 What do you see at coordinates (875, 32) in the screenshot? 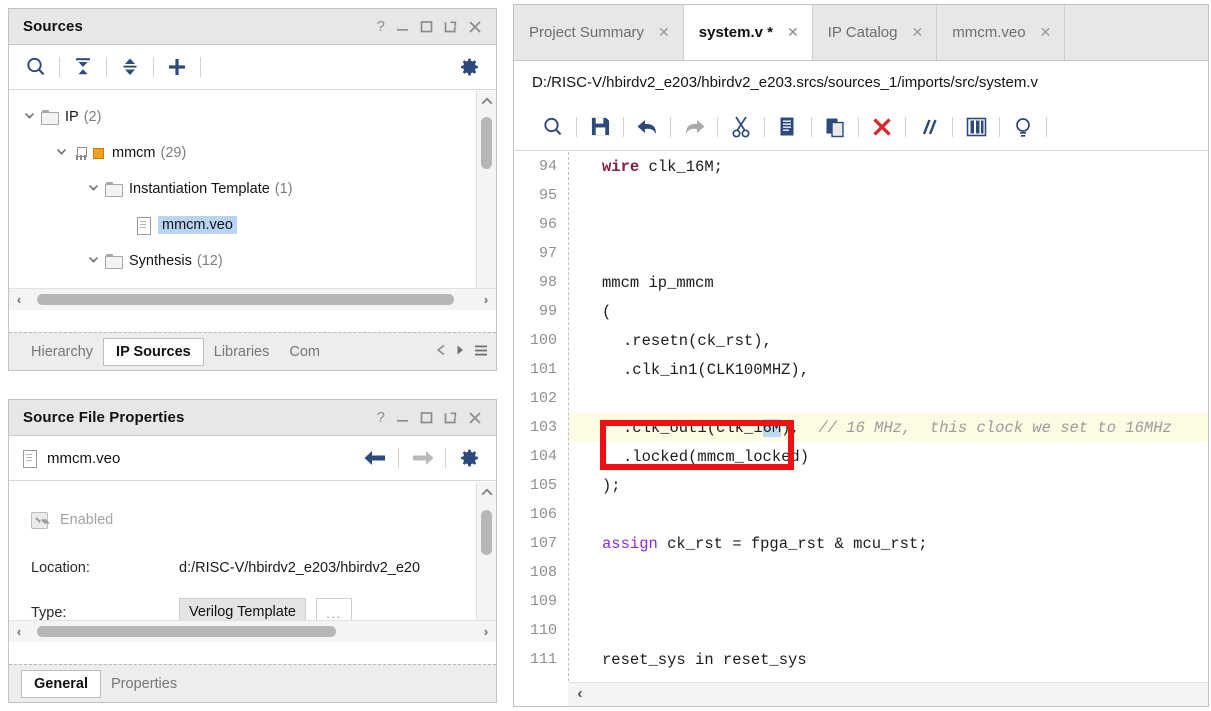
I see `tab-ip-catalog: IP Catalog ✕` at bounding box center [875, 32].